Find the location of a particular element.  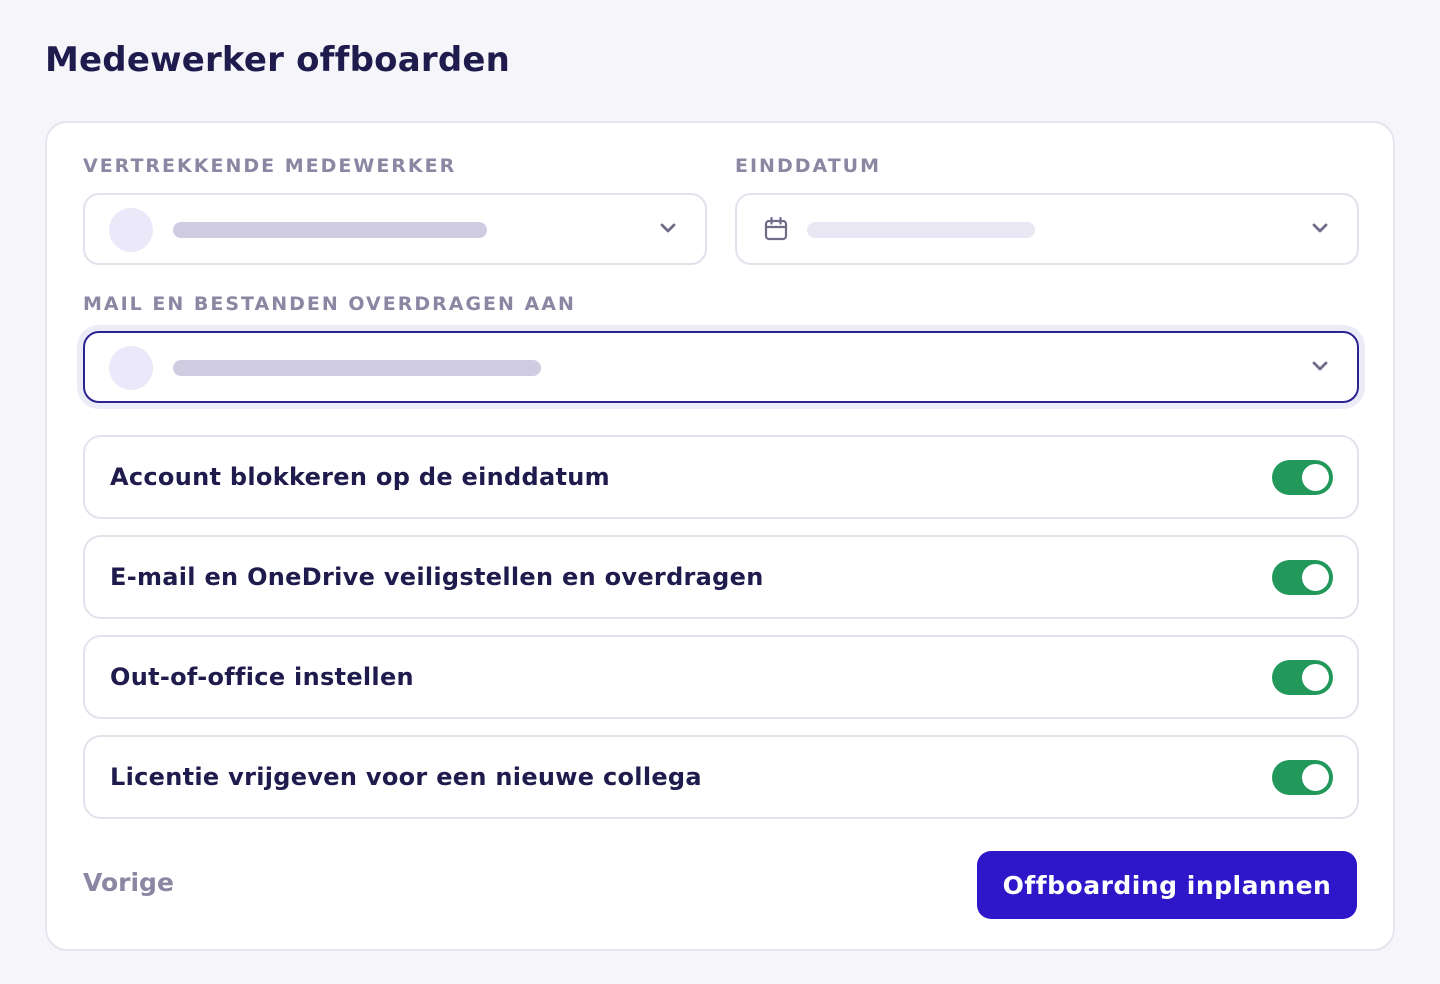

end-date-select is located at coordinates (1047, 229).